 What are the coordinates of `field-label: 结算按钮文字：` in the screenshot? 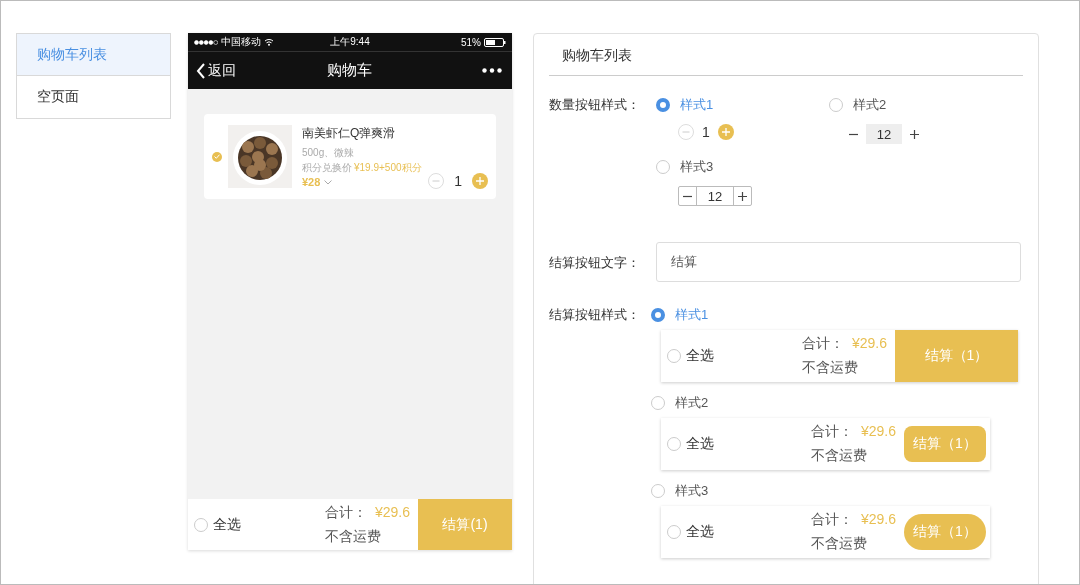 It's located at (595, 263).